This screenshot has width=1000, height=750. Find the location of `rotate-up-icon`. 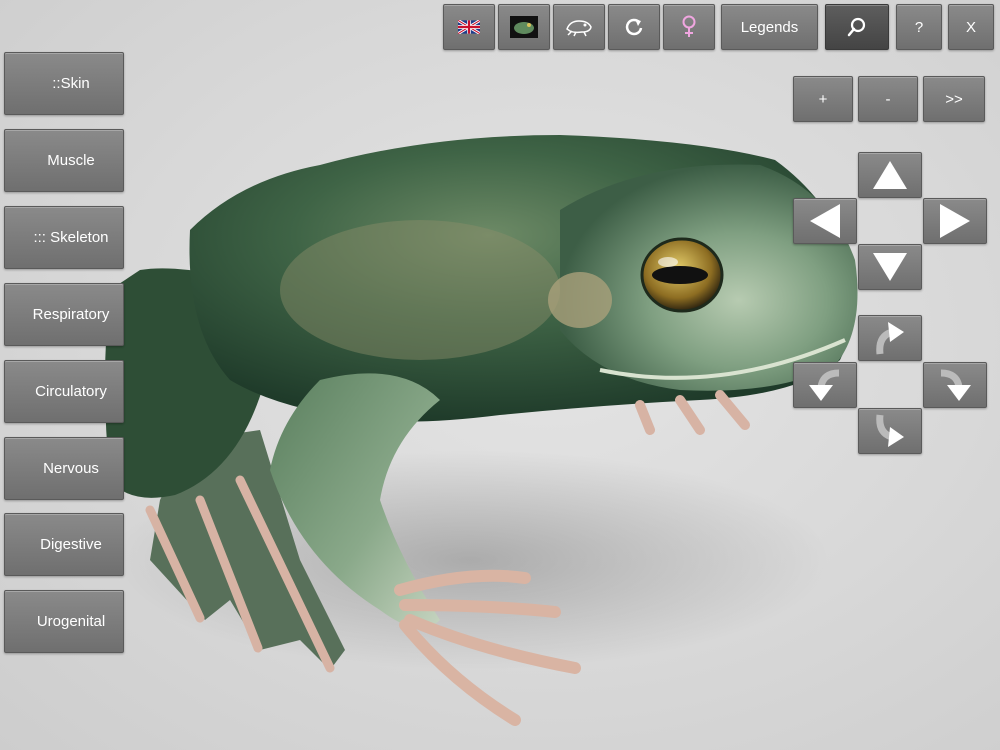

rotate-up-icon is located at coordinates (890, 338).